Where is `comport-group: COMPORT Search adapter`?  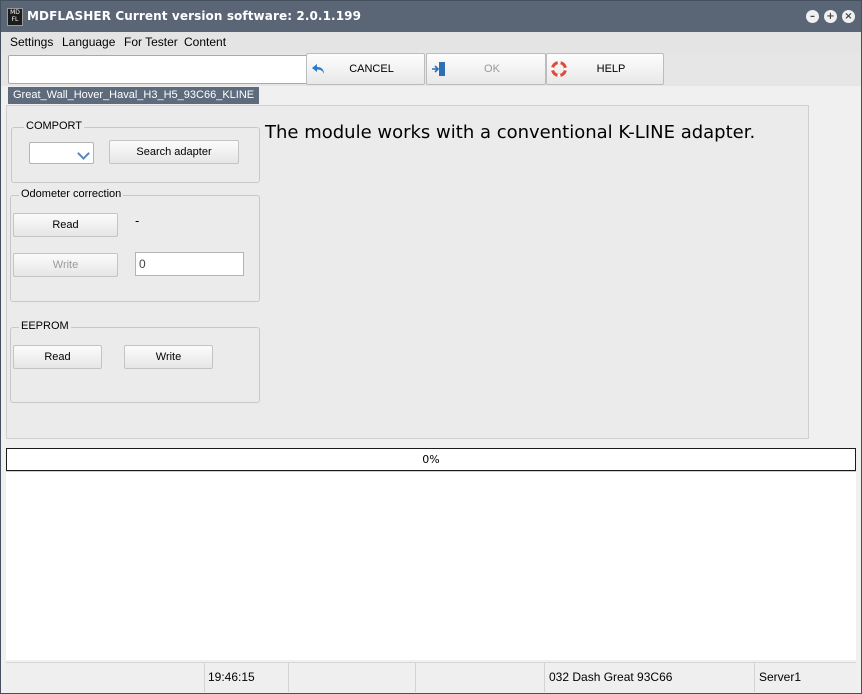
comport-group: COMPORT Search adapter is located at coordinates (135, 151).